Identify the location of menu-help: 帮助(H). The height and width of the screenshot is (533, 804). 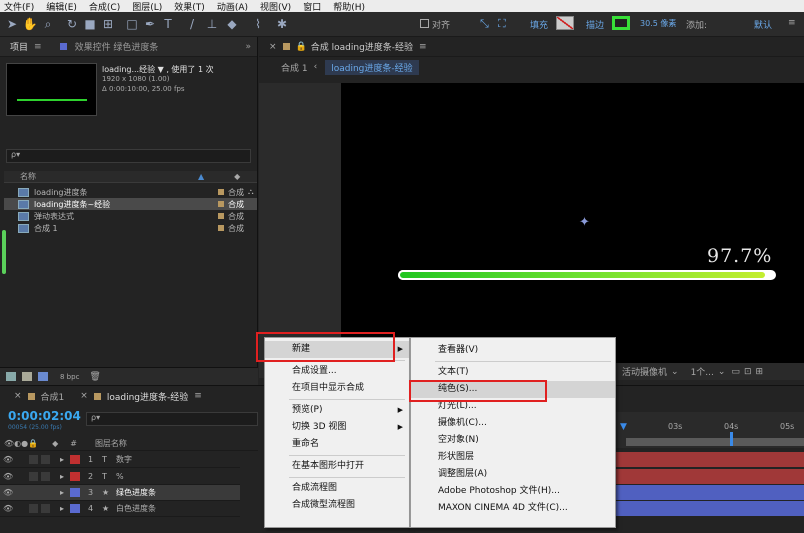
(349, 6).